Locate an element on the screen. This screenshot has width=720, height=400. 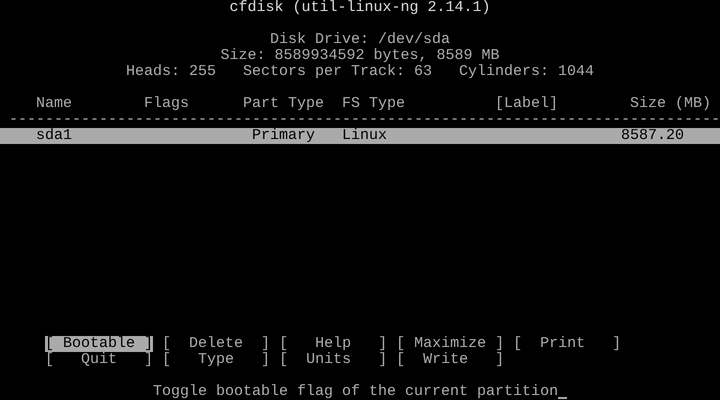
column-header: Size (MB) is located at coordinates (670, 104).